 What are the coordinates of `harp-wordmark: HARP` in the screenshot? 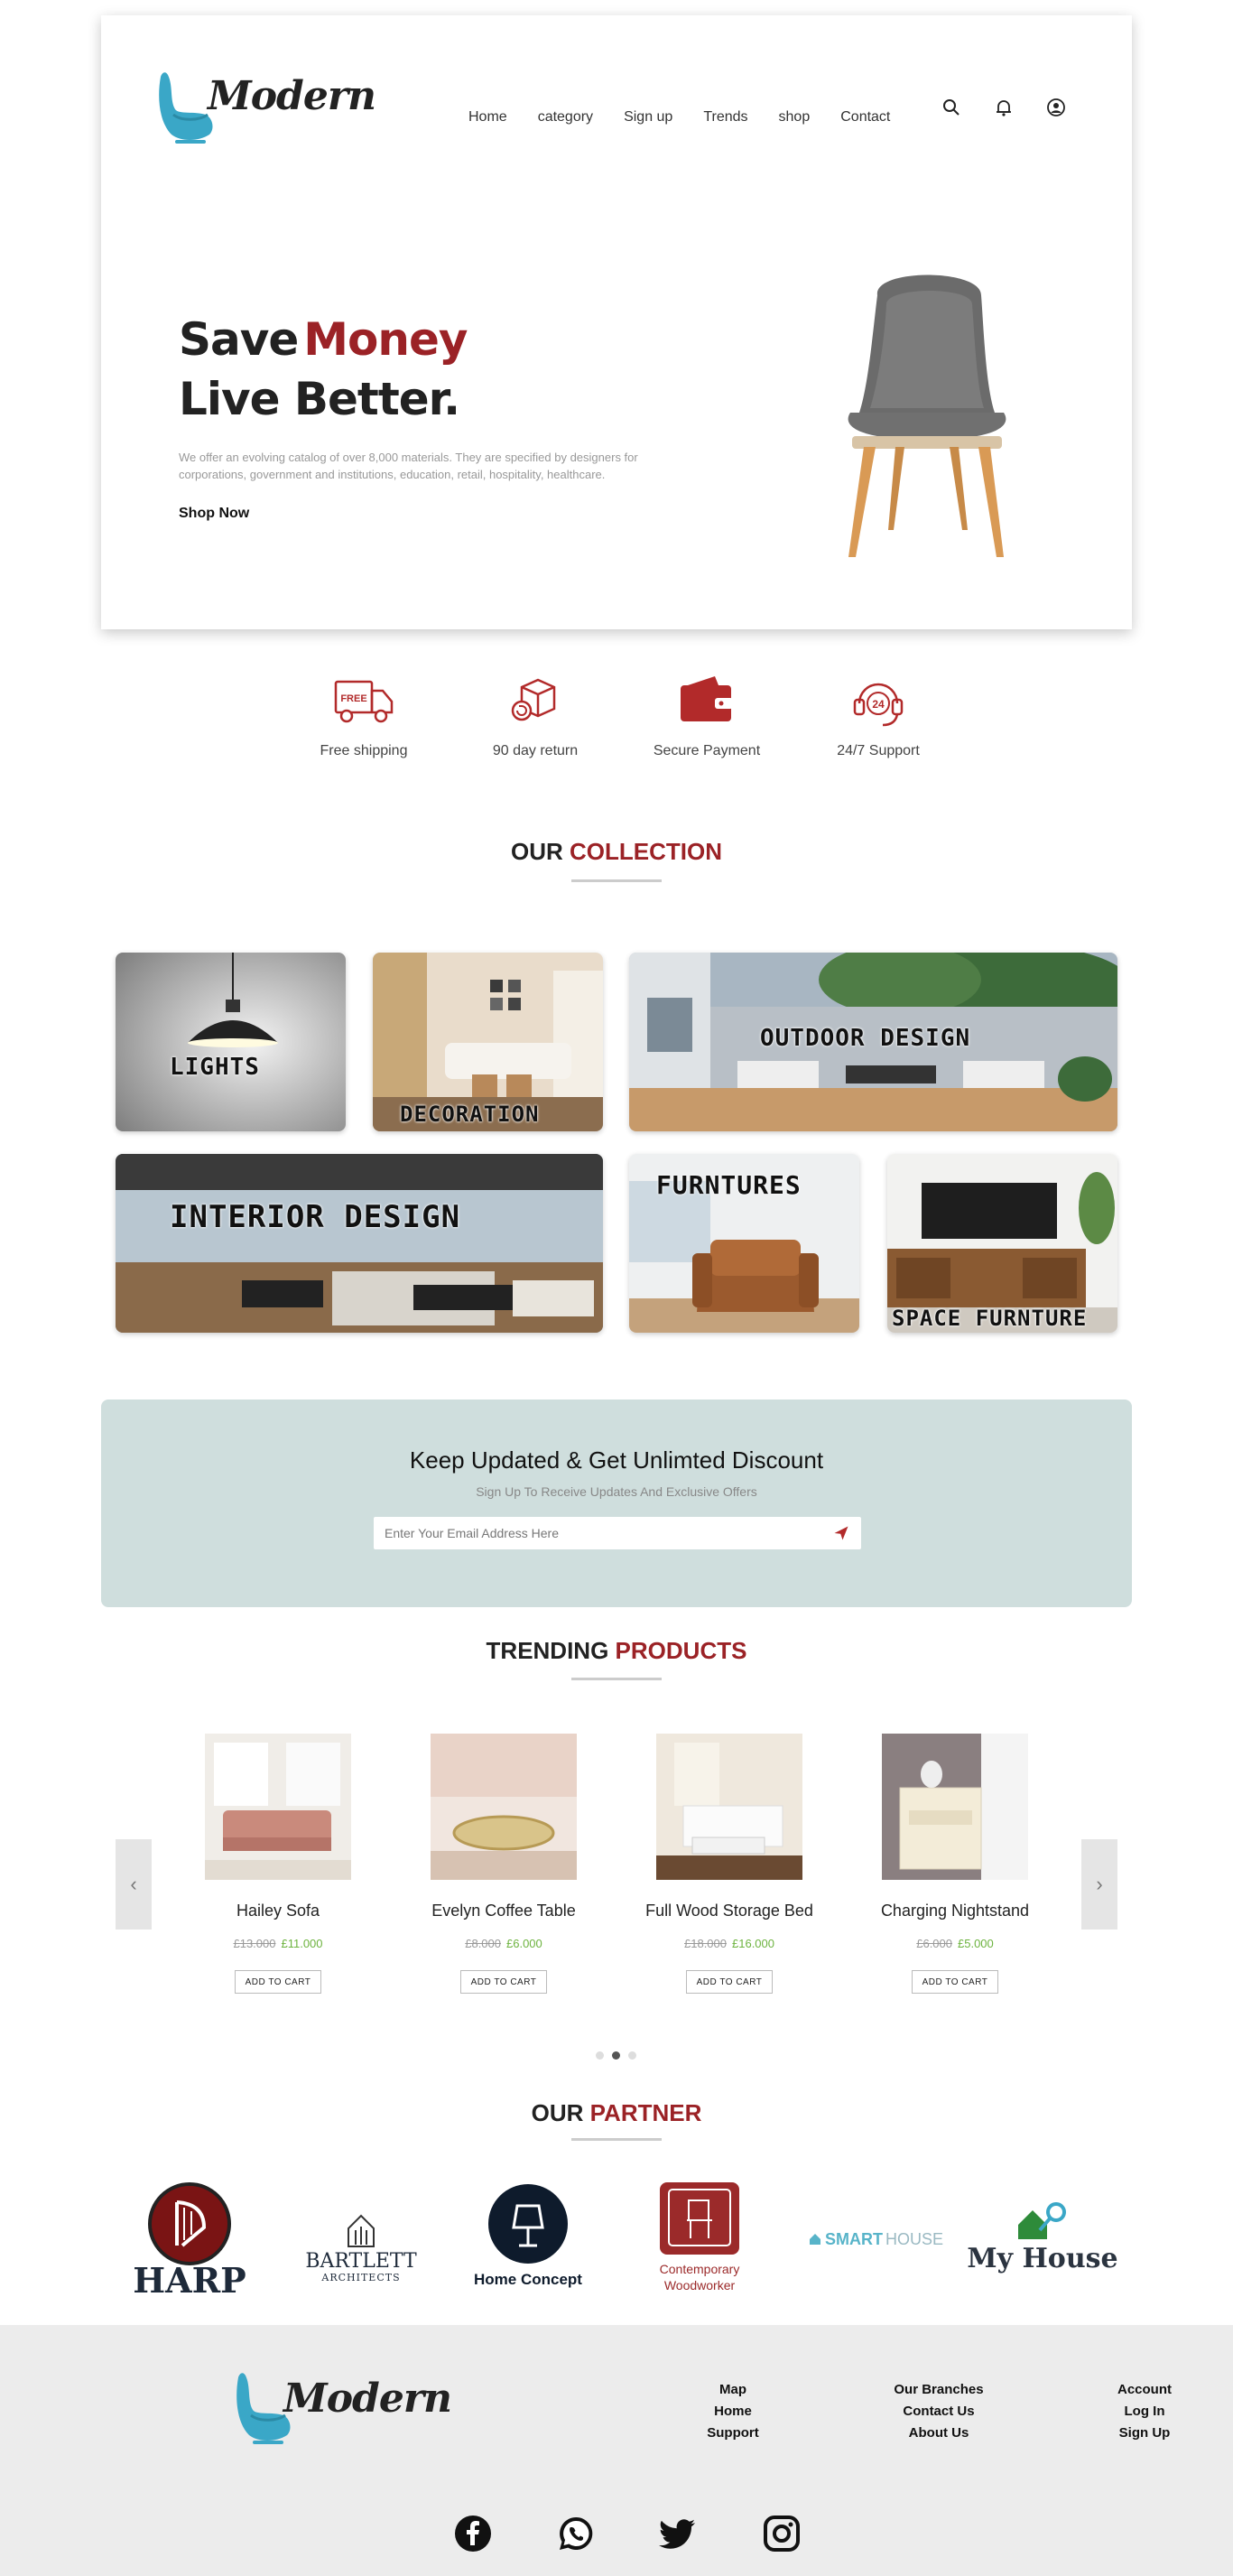 It's located at (189, 2280).